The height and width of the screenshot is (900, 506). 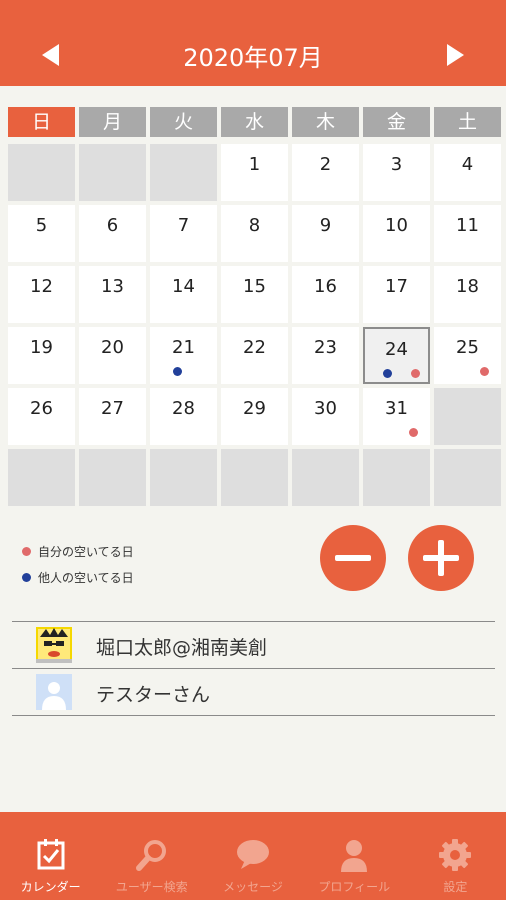 I want to click on calendar-day: 6, so click(x=112, y=233).